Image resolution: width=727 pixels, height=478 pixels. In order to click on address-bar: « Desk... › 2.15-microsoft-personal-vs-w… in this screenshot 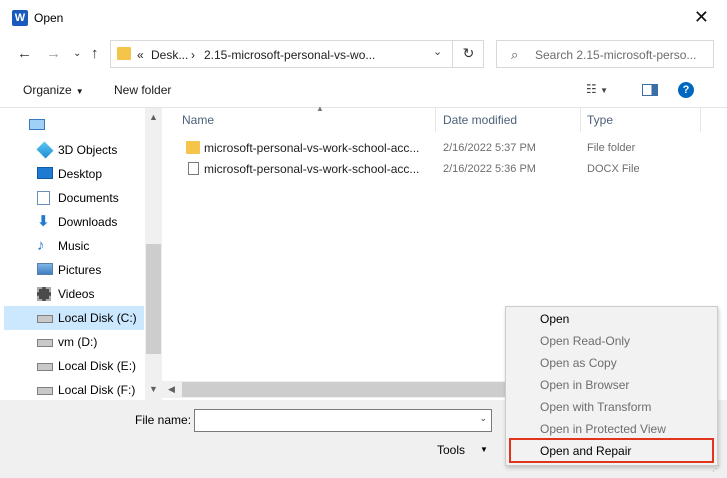, I will do `click(297, 54)`.